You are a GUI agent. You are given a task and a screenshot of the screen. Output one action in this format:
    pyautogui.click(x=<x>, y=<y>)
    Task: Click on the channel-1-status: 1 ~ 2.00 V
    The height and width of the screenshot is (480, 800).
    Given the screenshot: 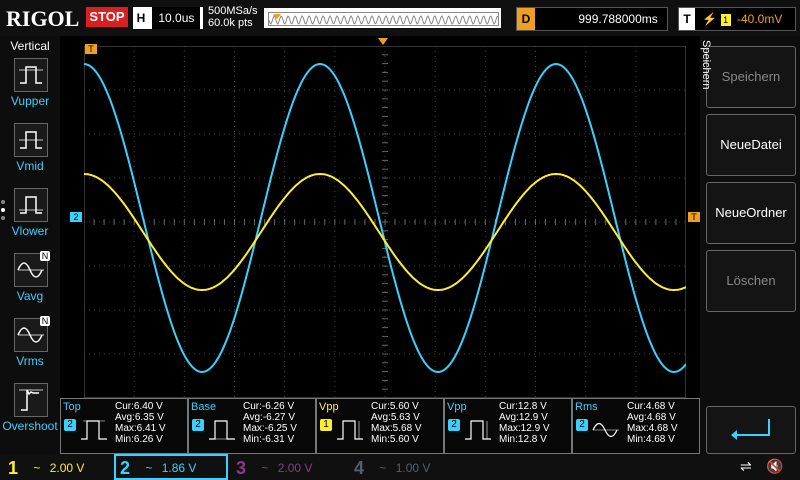 What is the action you would take?
    pyautogui.click(x=57, y=467)
    